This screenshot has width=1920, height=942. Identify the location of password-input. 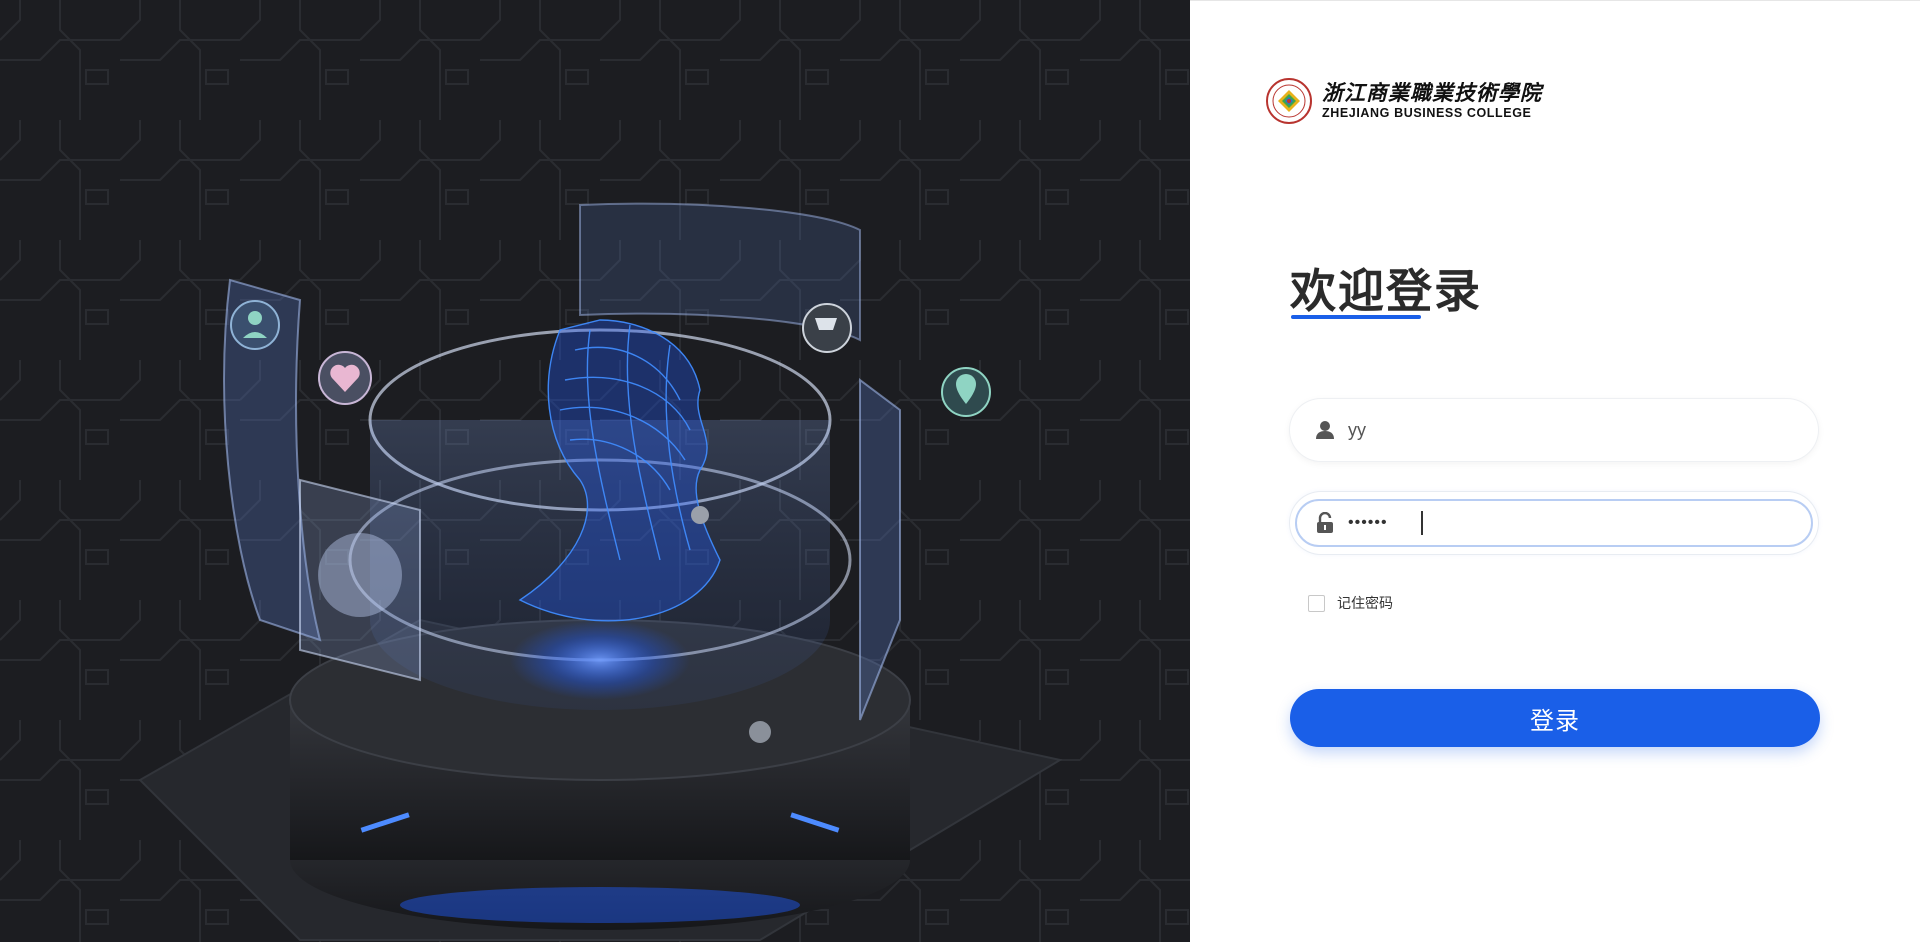
(1568, 523).